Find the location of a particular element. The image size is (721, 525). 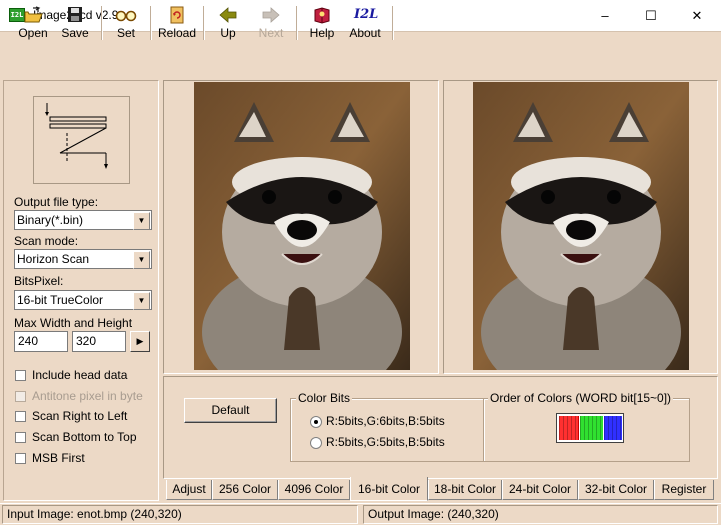

radio-selected-dot is located at coordinates (316, 422).